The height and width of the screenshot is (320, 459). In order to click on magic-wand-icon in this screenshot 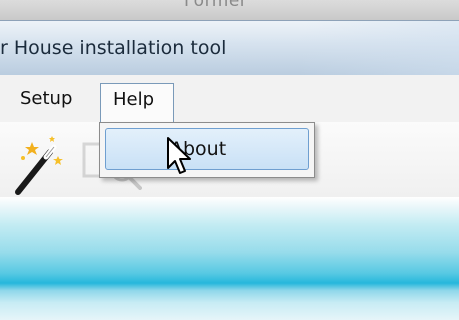, I will do `click(40, 165)`.